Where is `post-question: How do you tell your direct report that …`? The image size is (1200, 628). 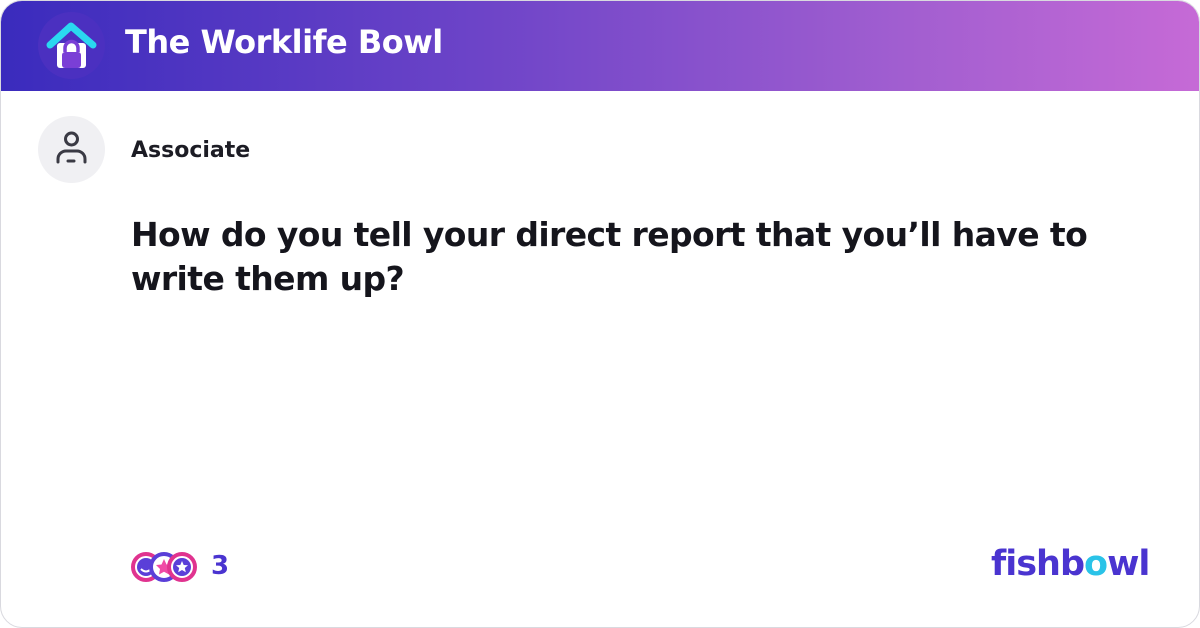
post-question: How do you tell your direct report that … is located at coordinates (636, 257).